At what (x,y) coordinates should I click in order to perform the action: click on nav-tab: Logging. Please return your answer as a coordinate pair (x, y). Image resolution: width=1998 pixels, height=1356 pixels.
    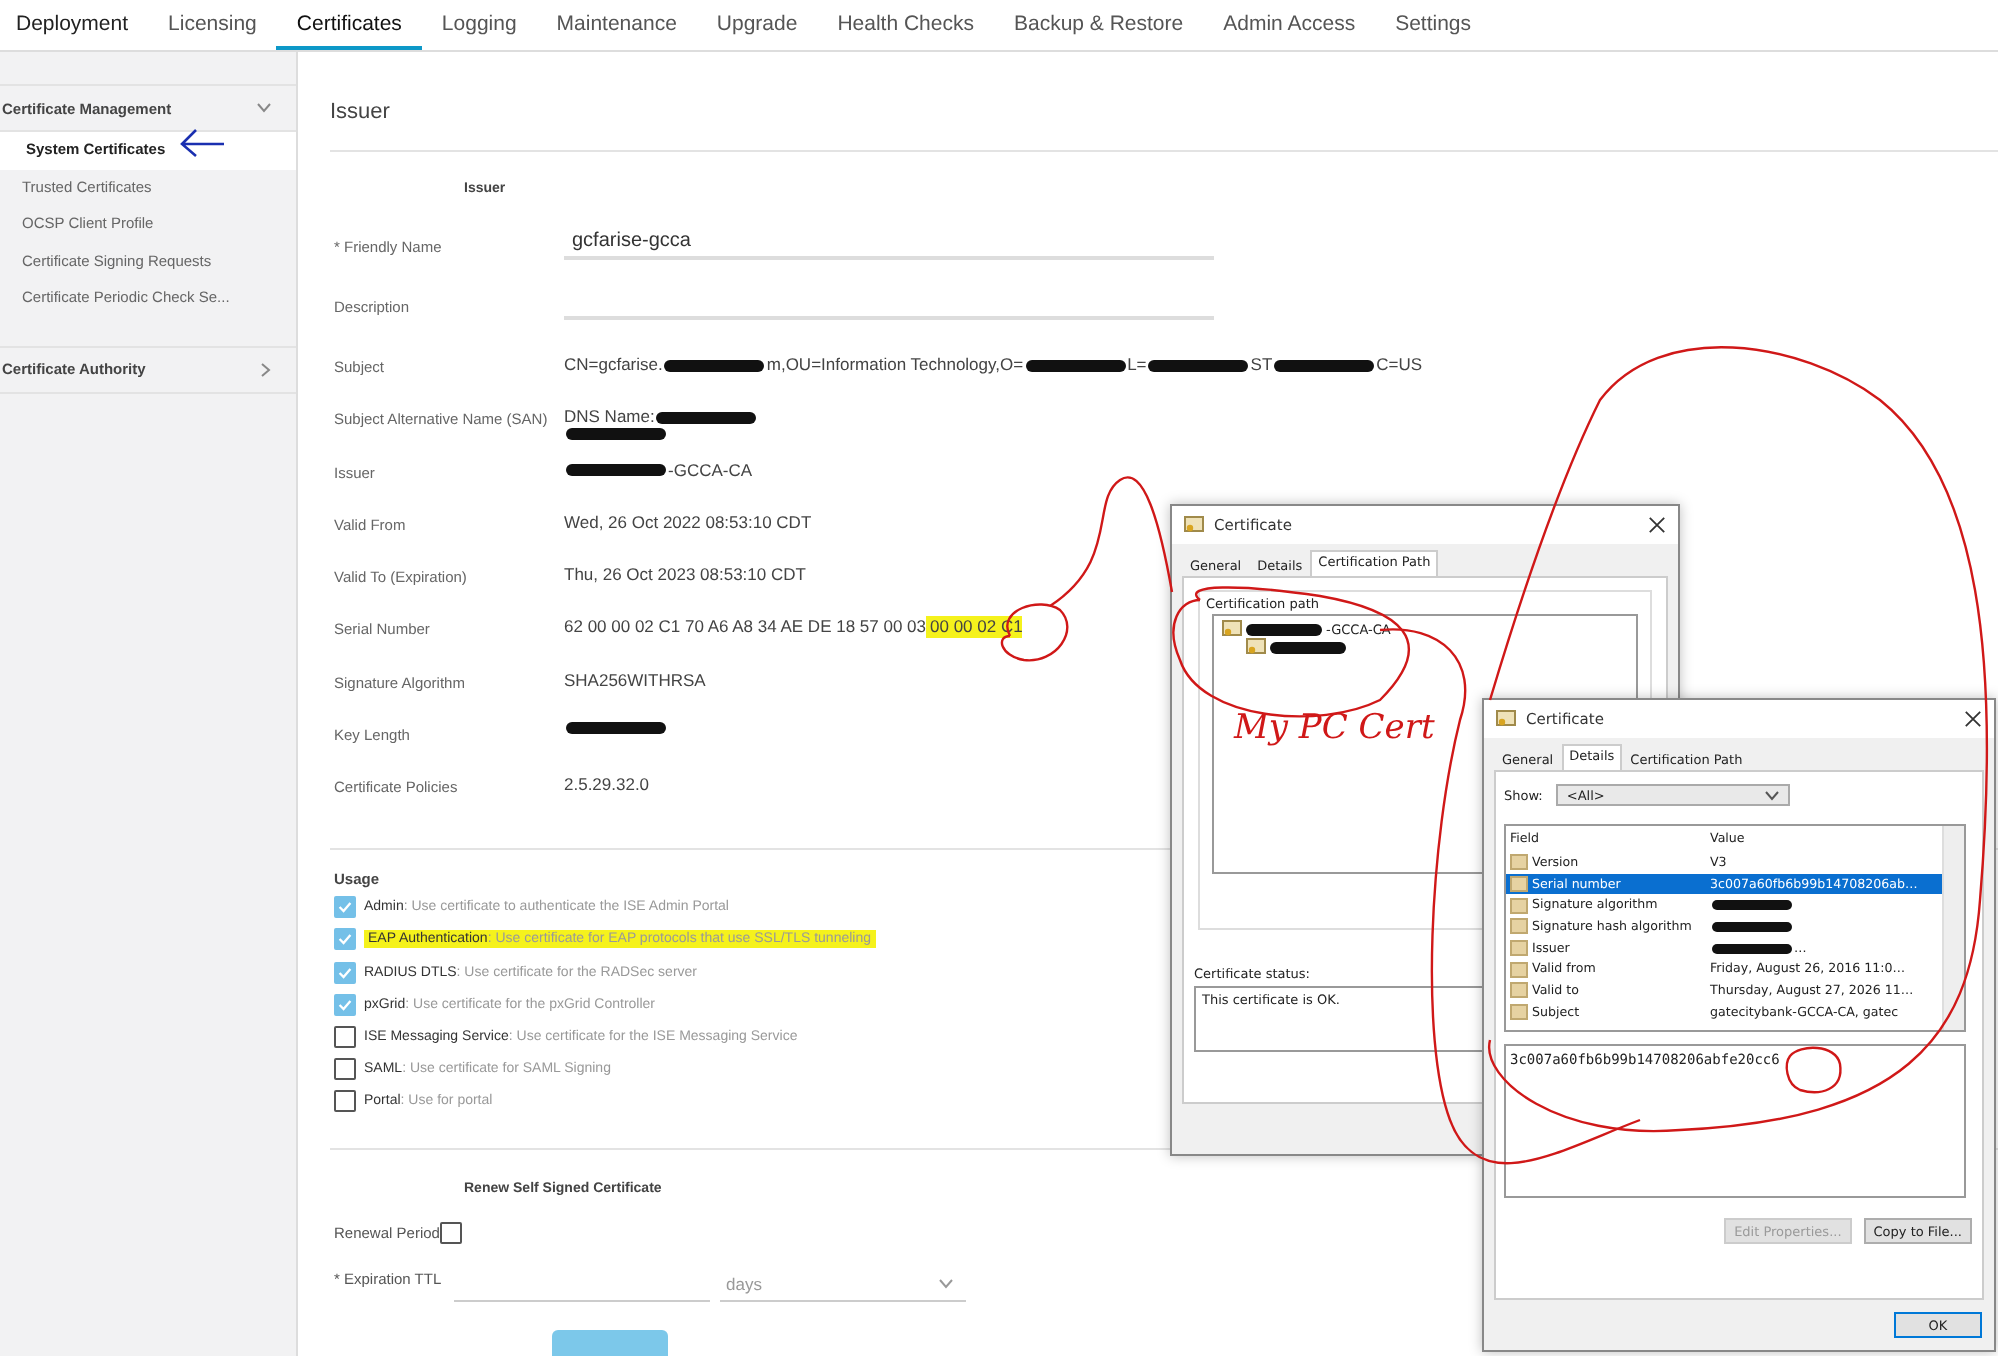
    Looking at the image, I should click on (479, 25).